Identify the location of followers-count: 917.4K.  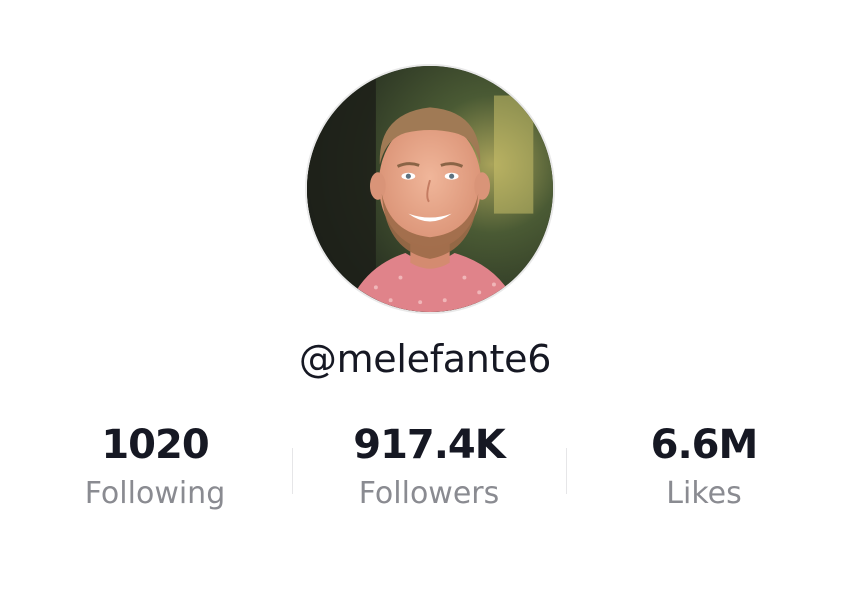
(429, 445).